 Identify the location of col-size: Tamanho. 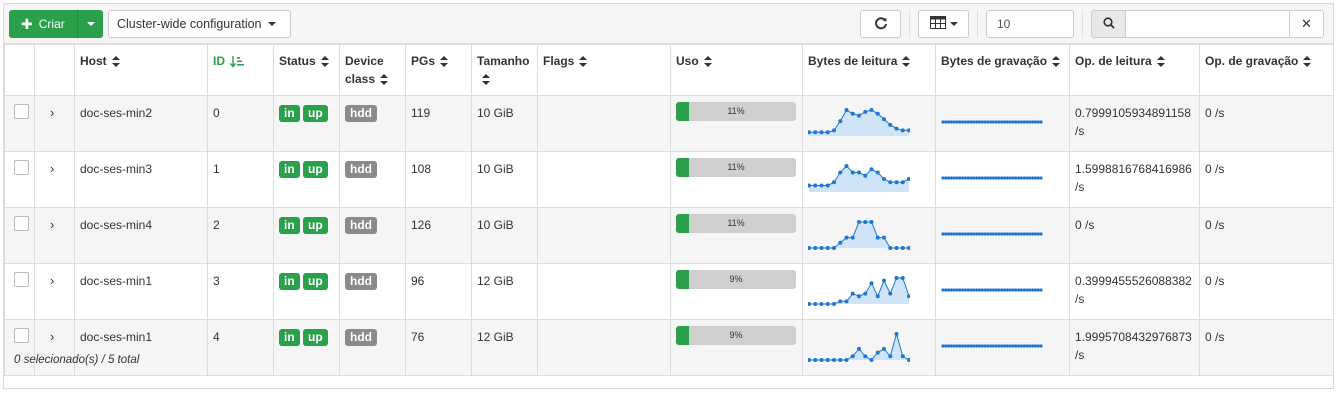
(504, 70).